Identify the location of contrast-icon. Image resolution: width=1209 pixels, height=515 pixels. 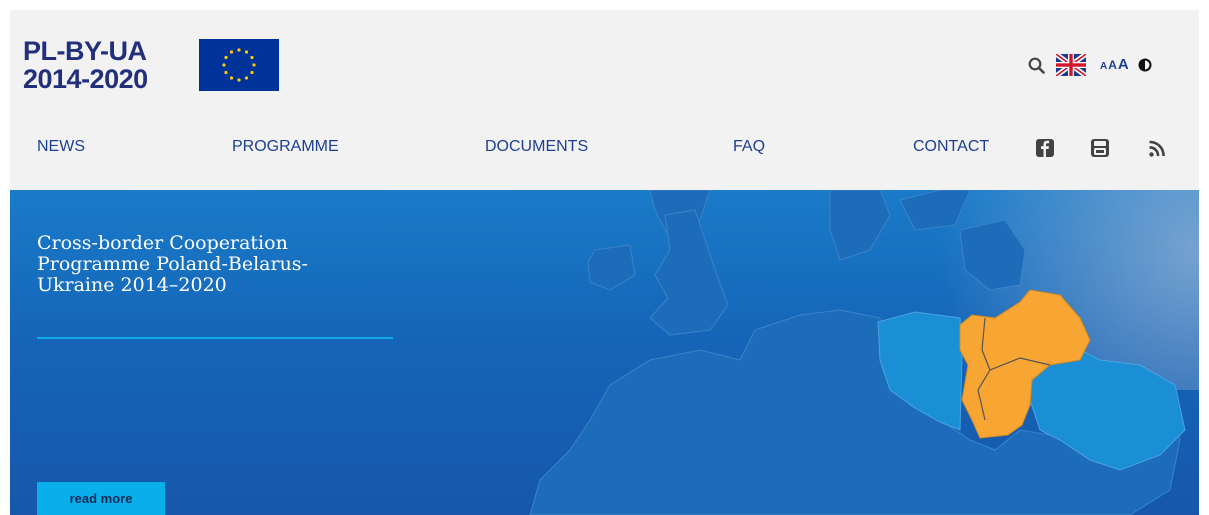
(1145, 65).